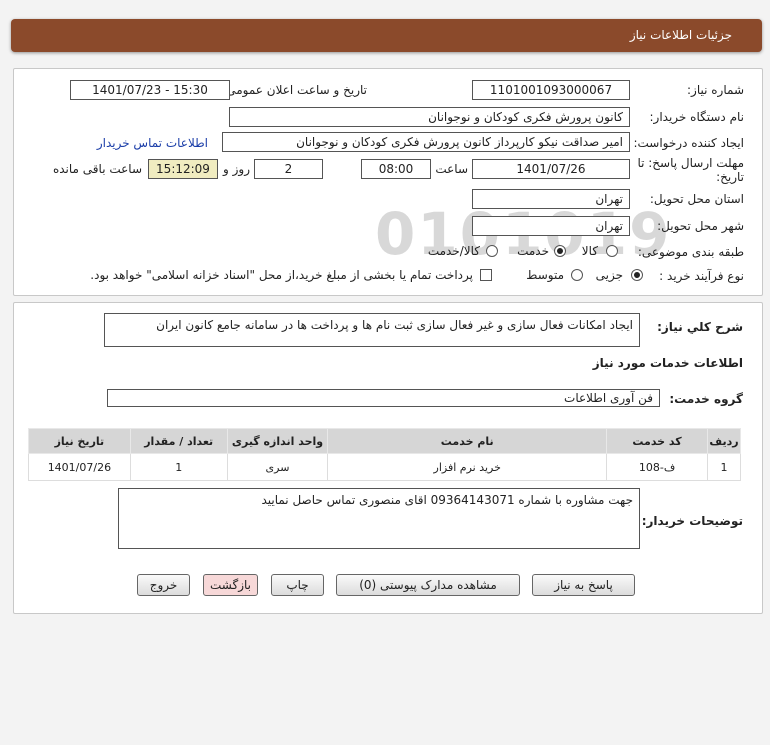 Image resolution: width=770 pixels, height=745 pixels. I want to click on category-option-goods-service: کالا/خدمت, so click(453, 251).